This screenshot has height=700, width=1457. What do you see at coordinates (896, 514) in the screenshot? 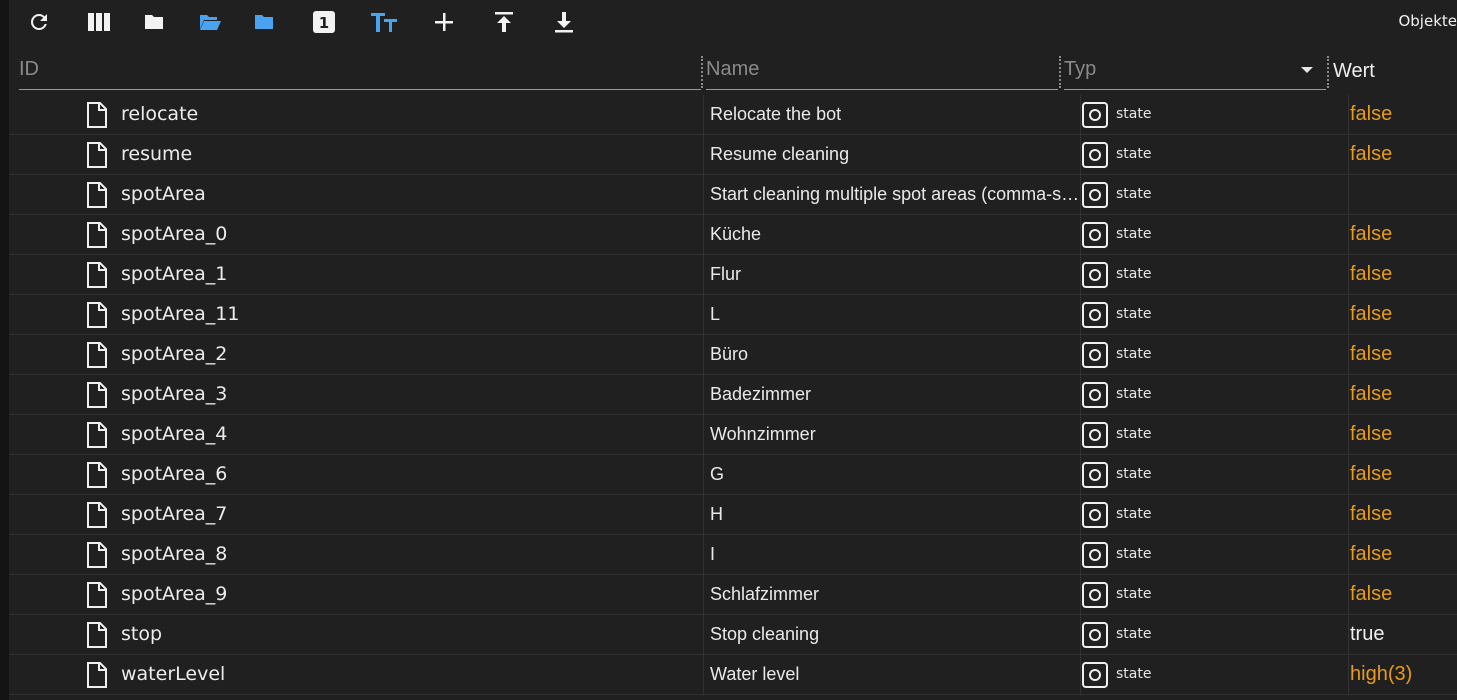
I see `object-name: H` at bounding box center [896, 514].